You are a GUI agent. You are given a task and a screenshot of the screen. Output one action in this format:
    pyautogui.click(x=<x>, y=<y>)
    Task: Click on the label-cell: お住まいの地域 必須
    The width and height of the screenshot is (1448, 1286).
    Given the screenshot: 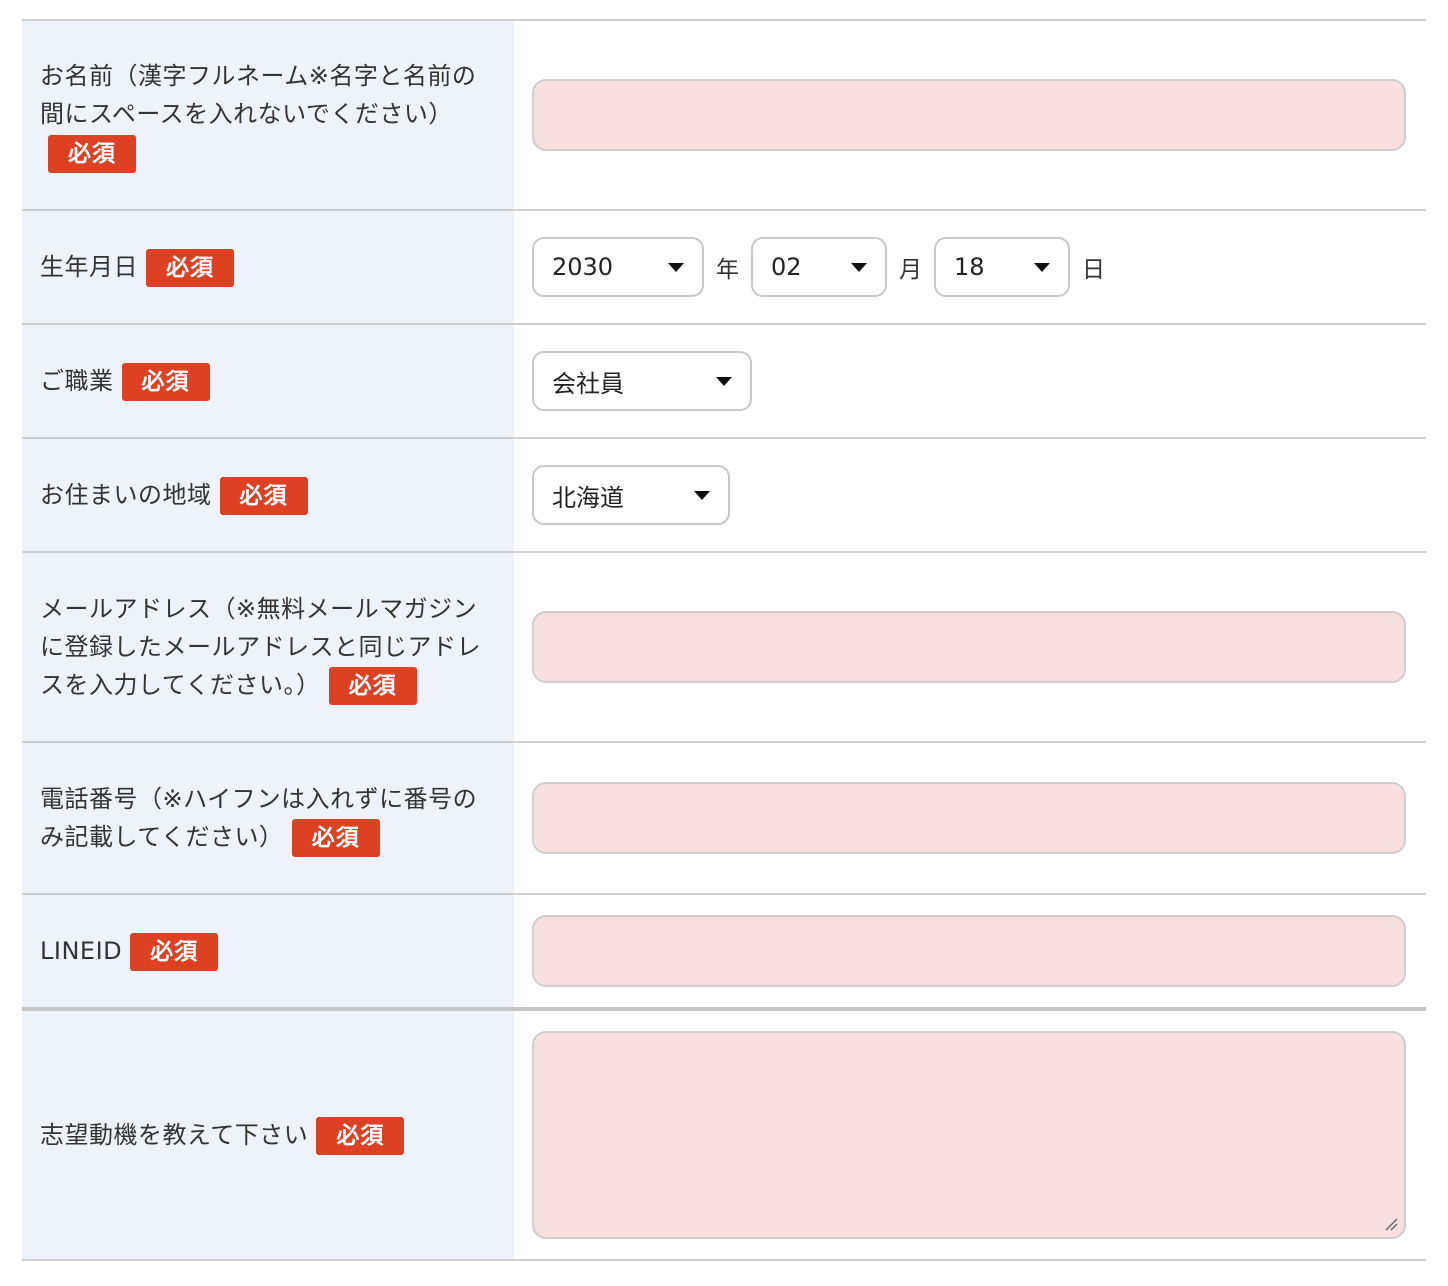 What is the action you would take?
    pyautogui.click(x=268, y=495)
    